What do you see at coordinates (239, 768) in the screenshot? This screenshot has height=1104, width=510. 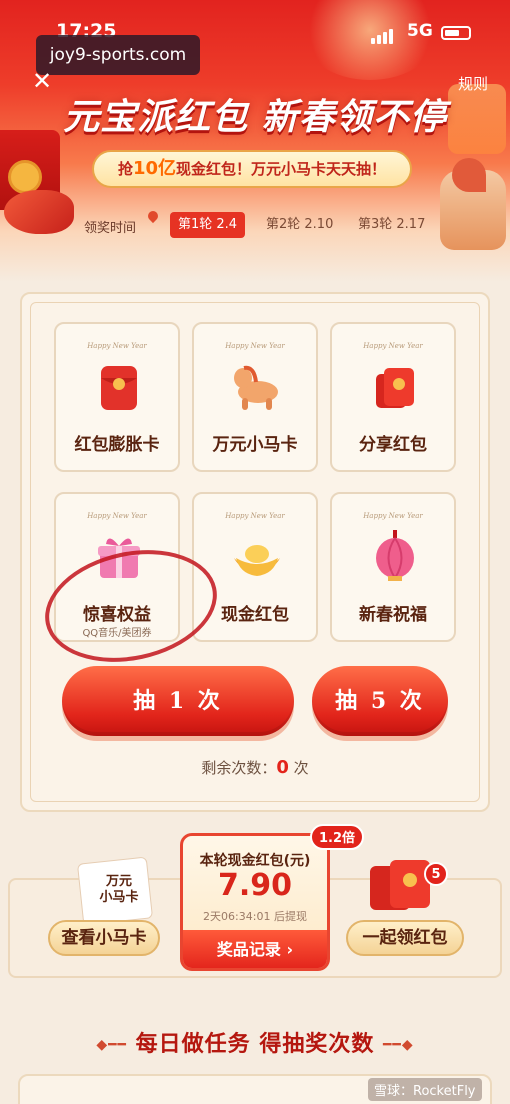 I see `remaining-label: 剩余次数：` at bounding box center [239, 768].